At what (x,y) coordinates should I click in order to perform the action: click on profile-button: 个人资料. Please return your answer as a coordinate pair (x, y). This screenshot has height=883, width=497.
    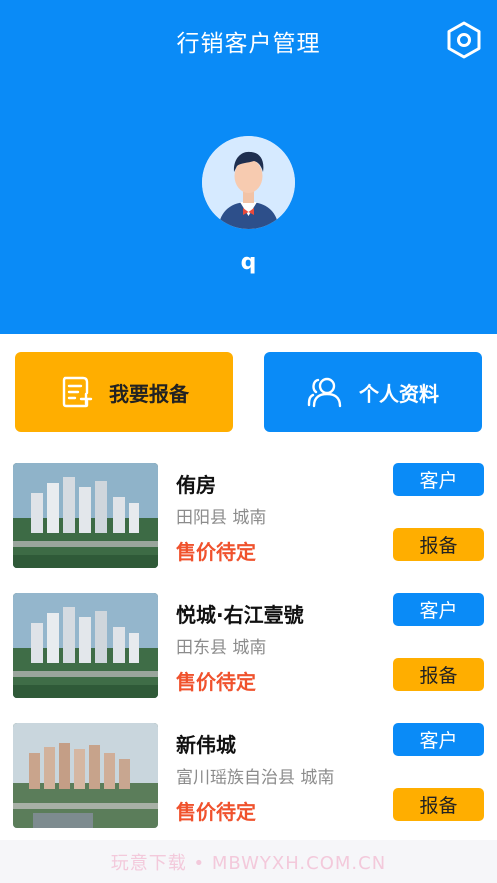
    Looking at the image, I should click on (373, 392).